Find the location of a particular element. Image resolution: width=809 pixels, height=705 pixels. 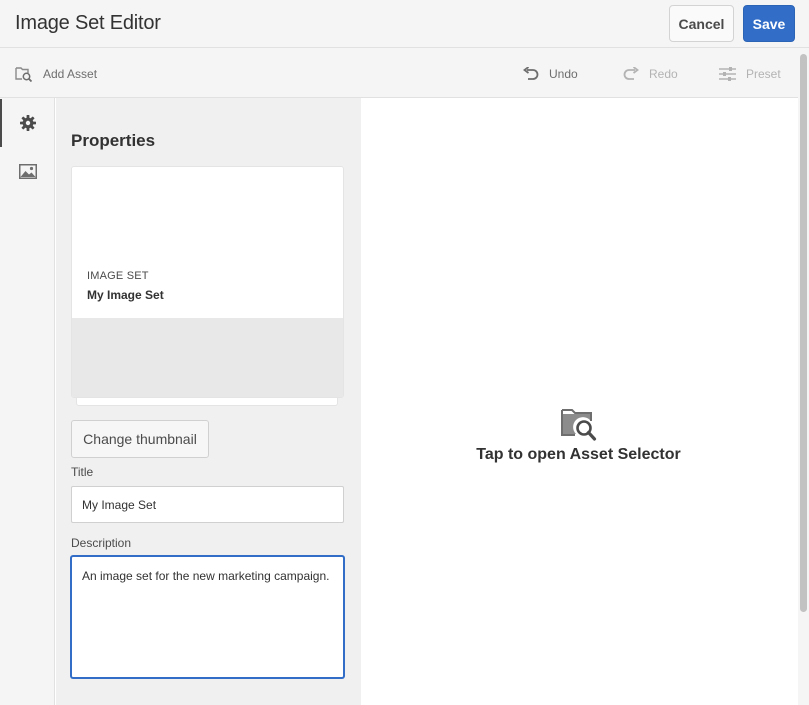

redo-icon is located at coordinates (631, 73).